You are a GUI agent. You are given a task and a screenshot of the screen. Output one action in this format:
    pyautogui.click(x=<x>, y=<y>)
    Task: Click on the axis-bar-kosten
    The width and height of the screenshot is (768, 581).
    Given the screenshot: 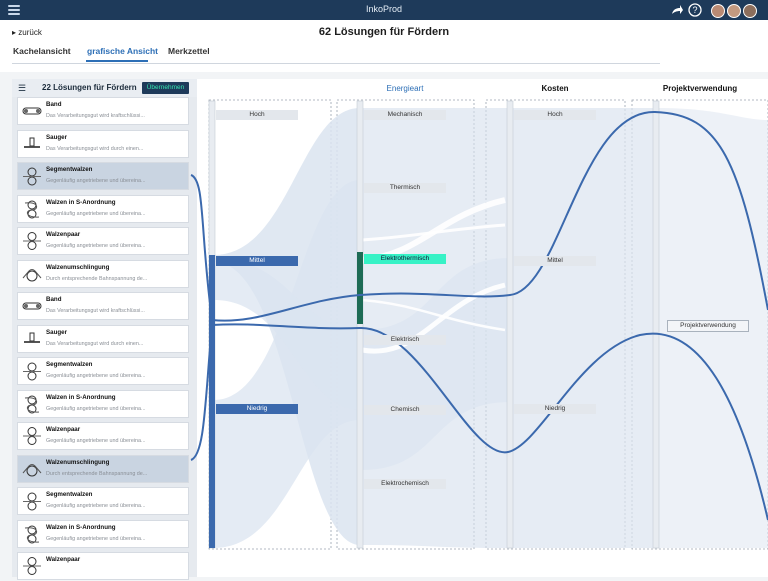 What is the action you would take?
    pyautogui.click(x=510, y=324)
    